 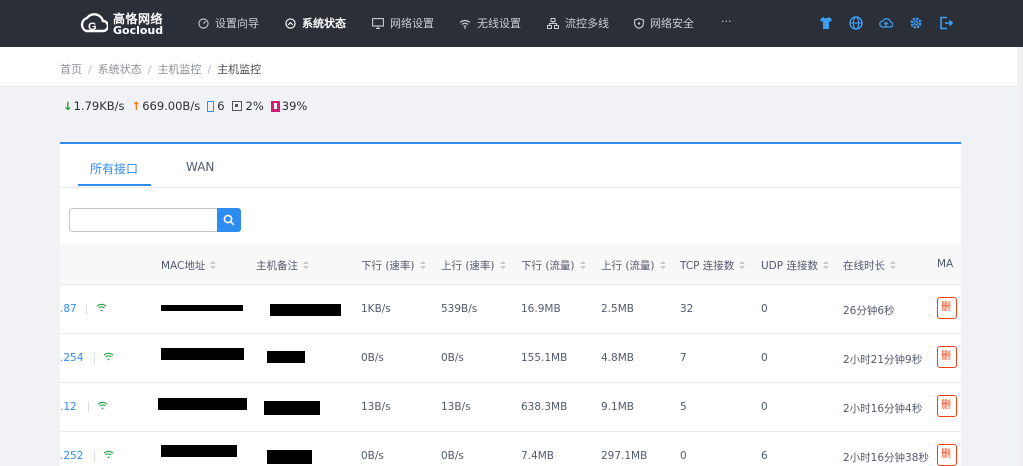 I want to click on logout-icon, so click(x=946, y=23).